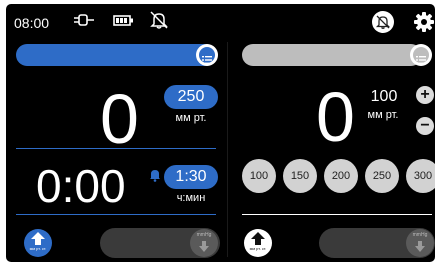  What do you see at coordinates (382, 176) in the screenshot?
I see `preset-250-button: 250` at bounding box center [382, 176].